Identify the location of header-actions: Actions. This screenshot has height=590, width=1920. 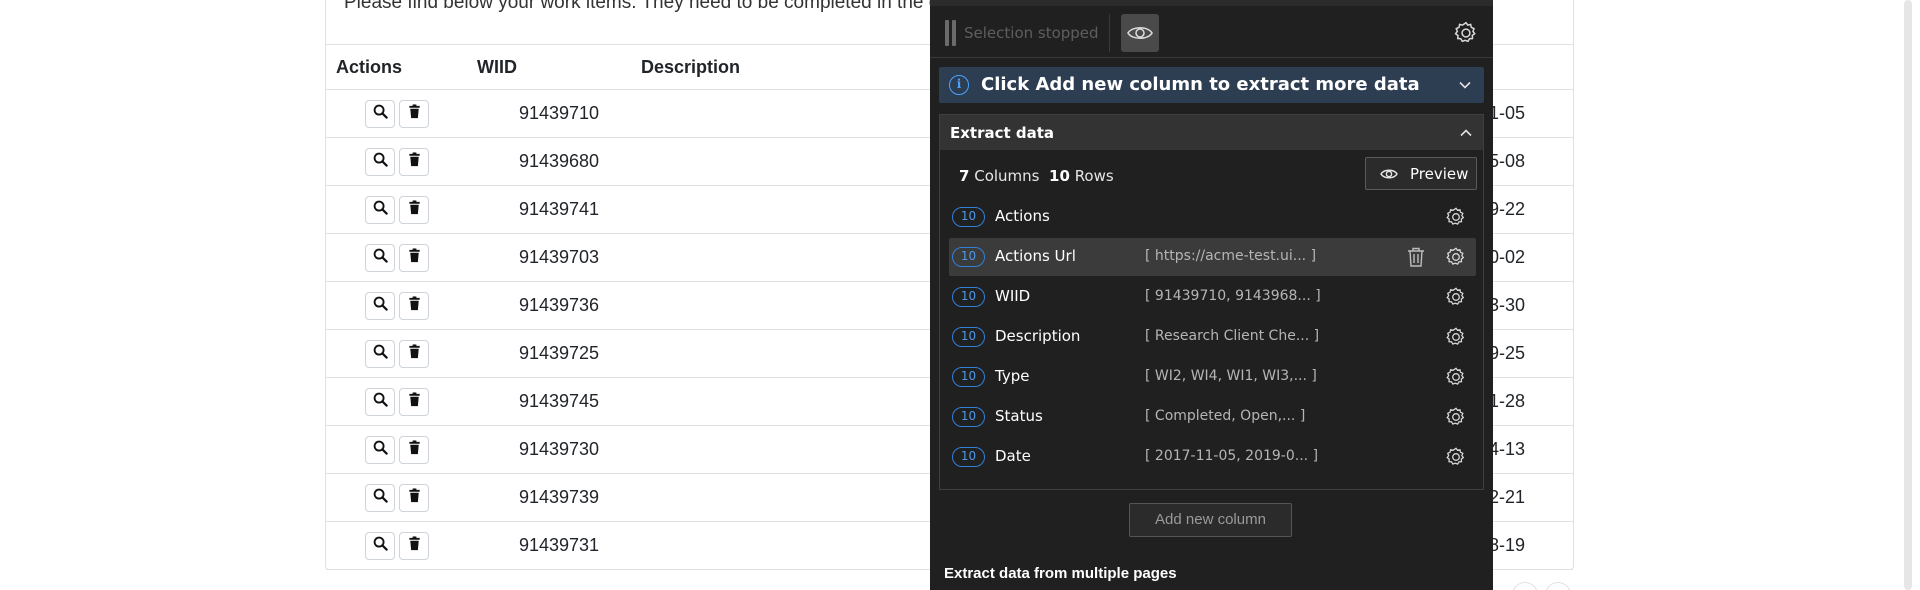
(396, 67).